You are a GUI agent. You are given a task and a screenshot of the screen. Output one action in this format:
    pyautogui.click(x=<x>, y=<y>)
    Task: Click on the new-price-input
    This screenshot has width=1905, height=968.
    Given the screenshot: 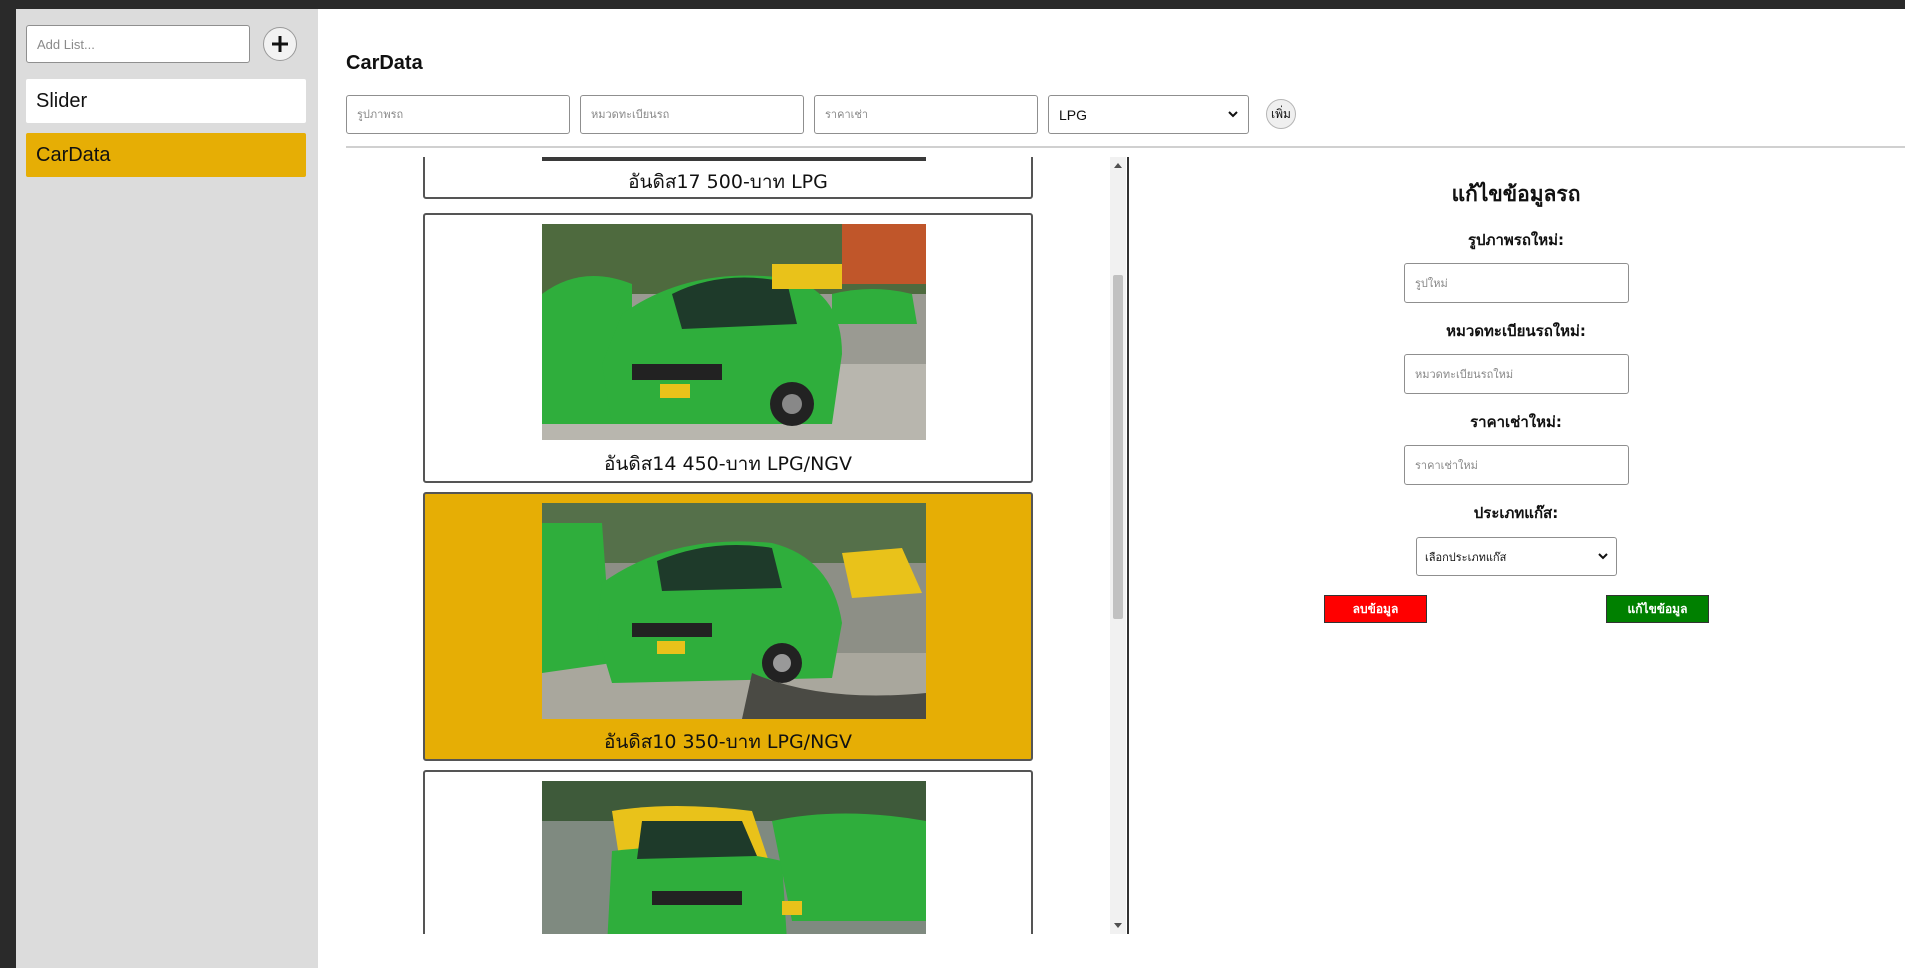 What is the action you would take?
    pyautogui.click(x=1516, y=465)
    